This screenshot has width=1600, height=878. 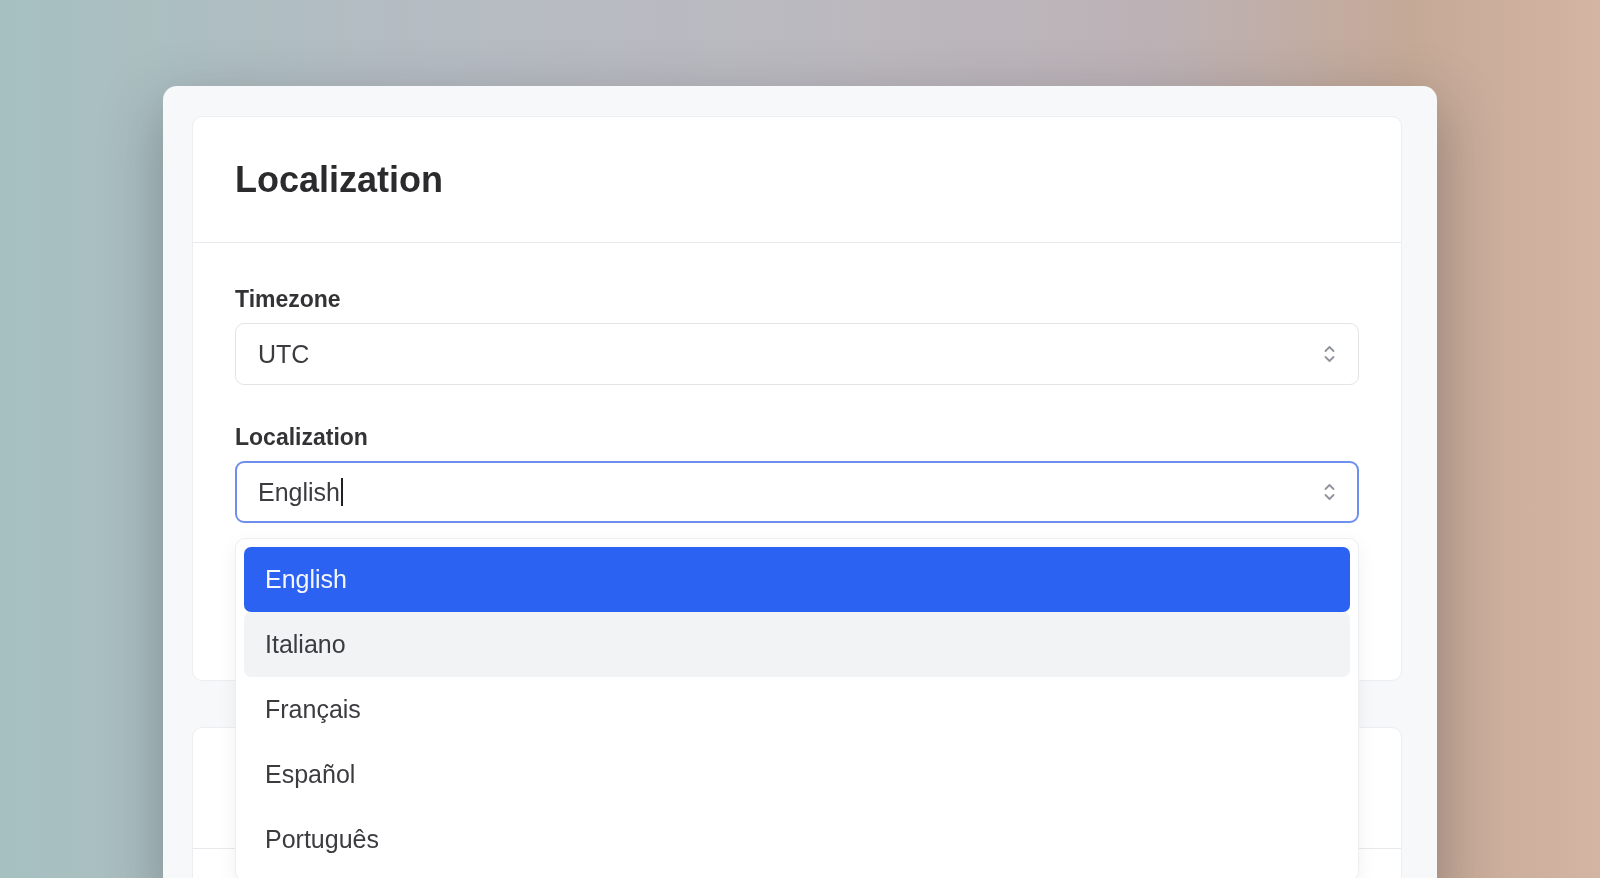 I want to click on select-field: English, so click(x=797, y=492).